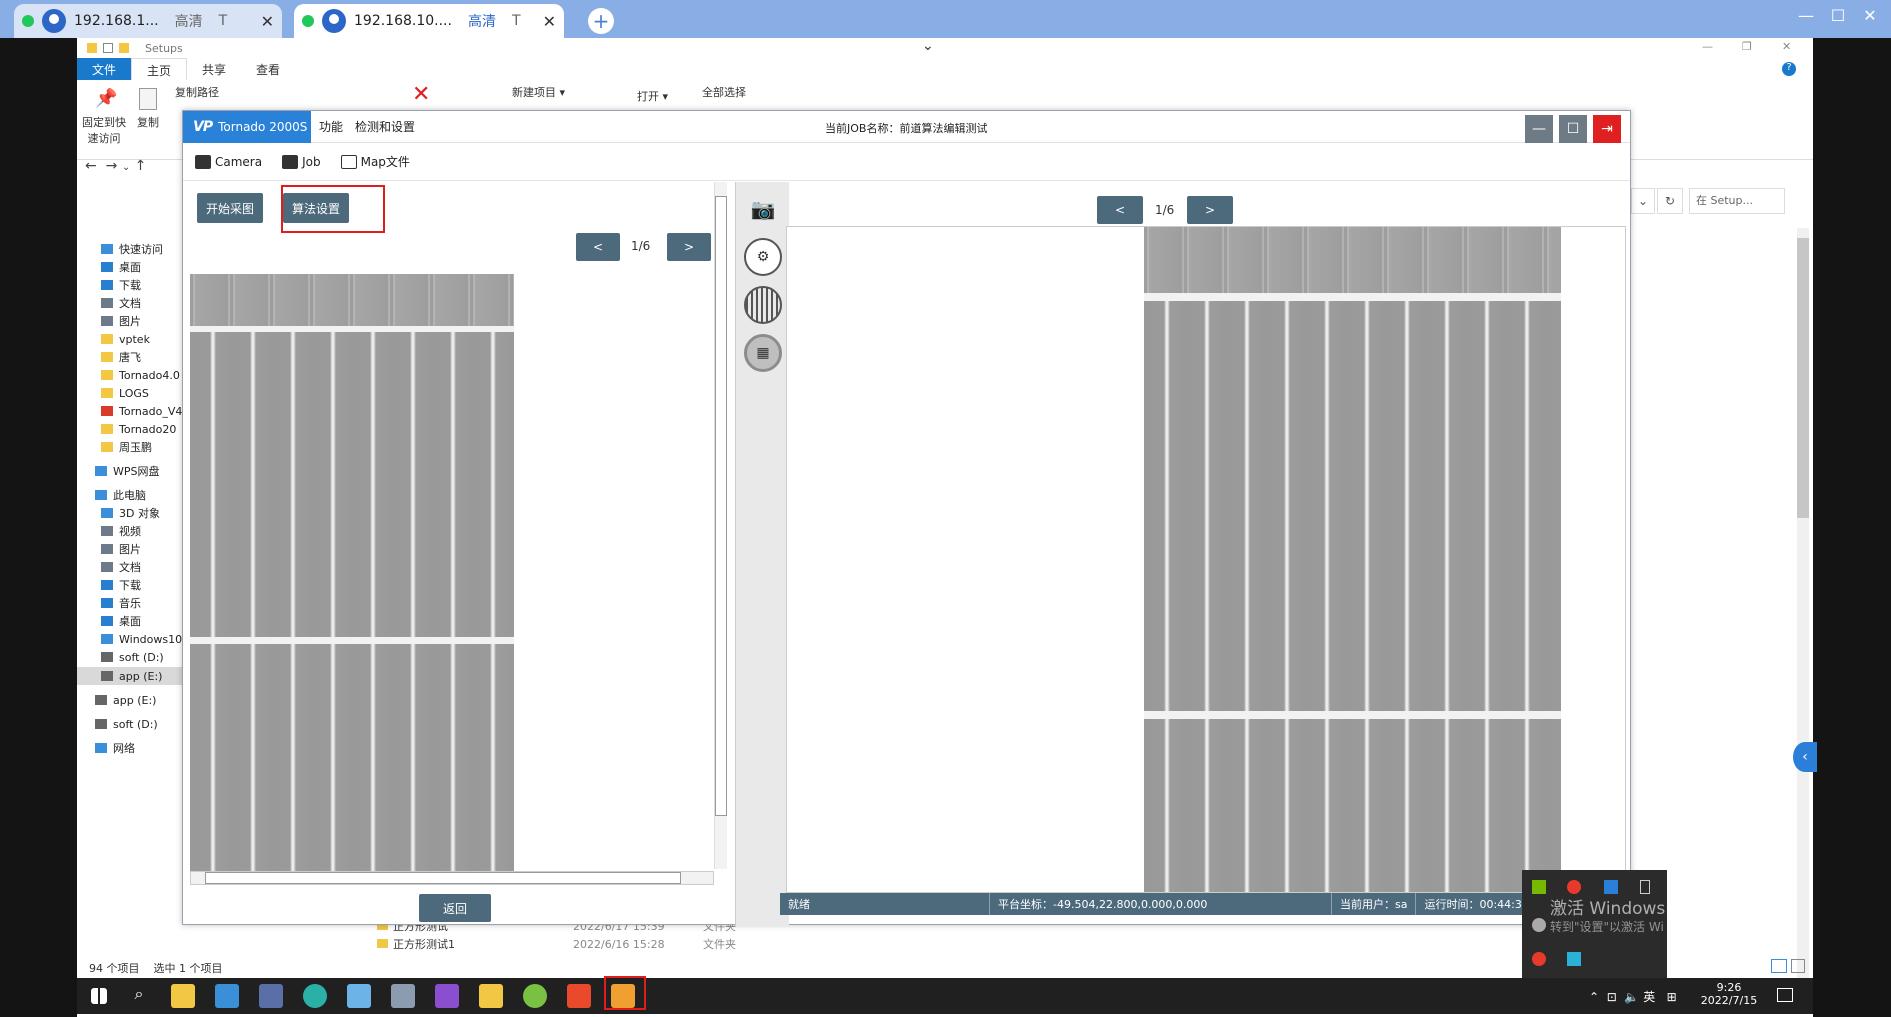  Describe the element at coordinates (1120, 210) in the screenshot. I see `right-prev-button: <` at that location.